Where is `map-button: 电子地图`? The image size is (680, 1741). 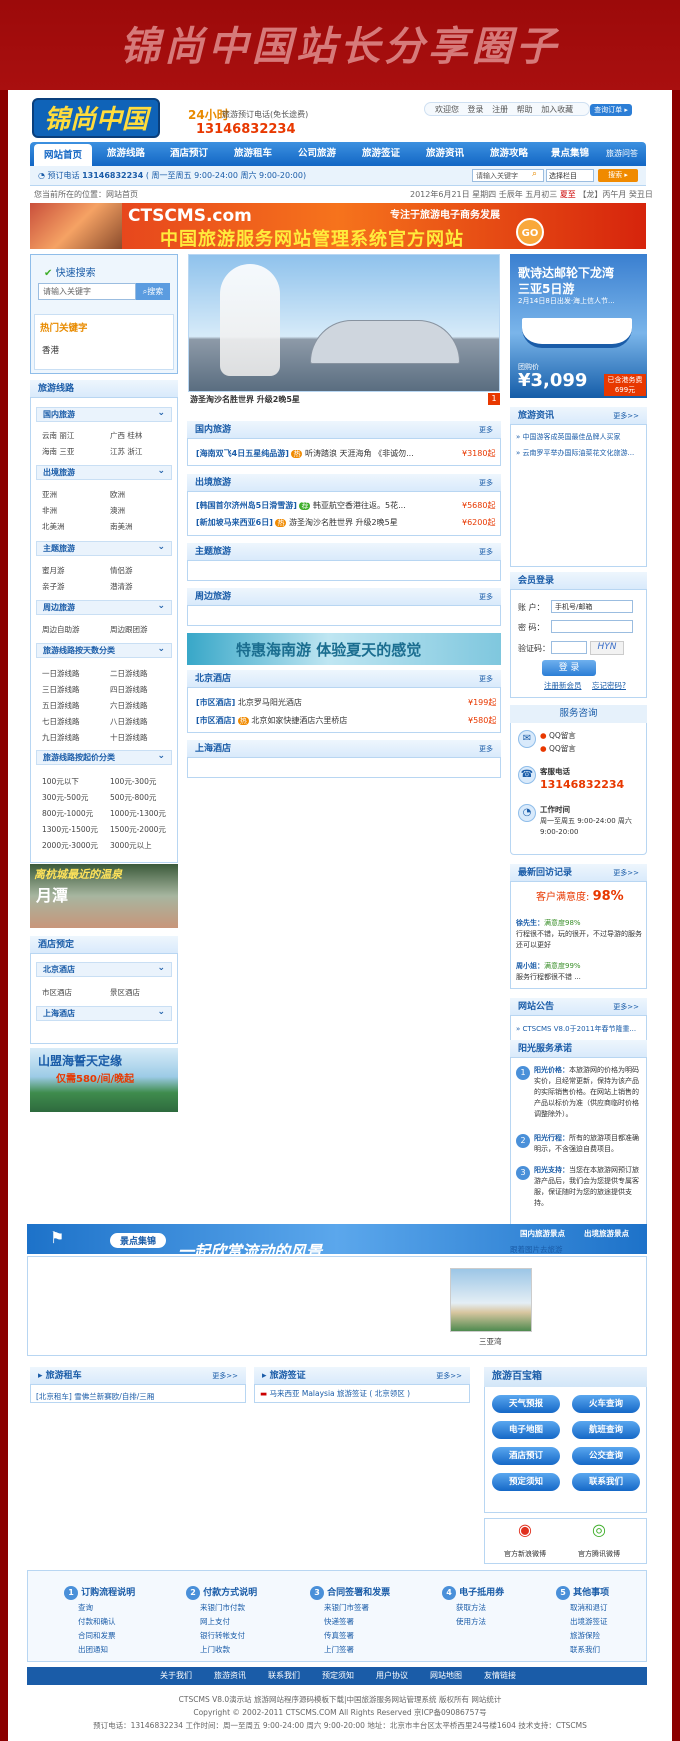 map-button: 电子地图 is located at coordinates (526, 1430).